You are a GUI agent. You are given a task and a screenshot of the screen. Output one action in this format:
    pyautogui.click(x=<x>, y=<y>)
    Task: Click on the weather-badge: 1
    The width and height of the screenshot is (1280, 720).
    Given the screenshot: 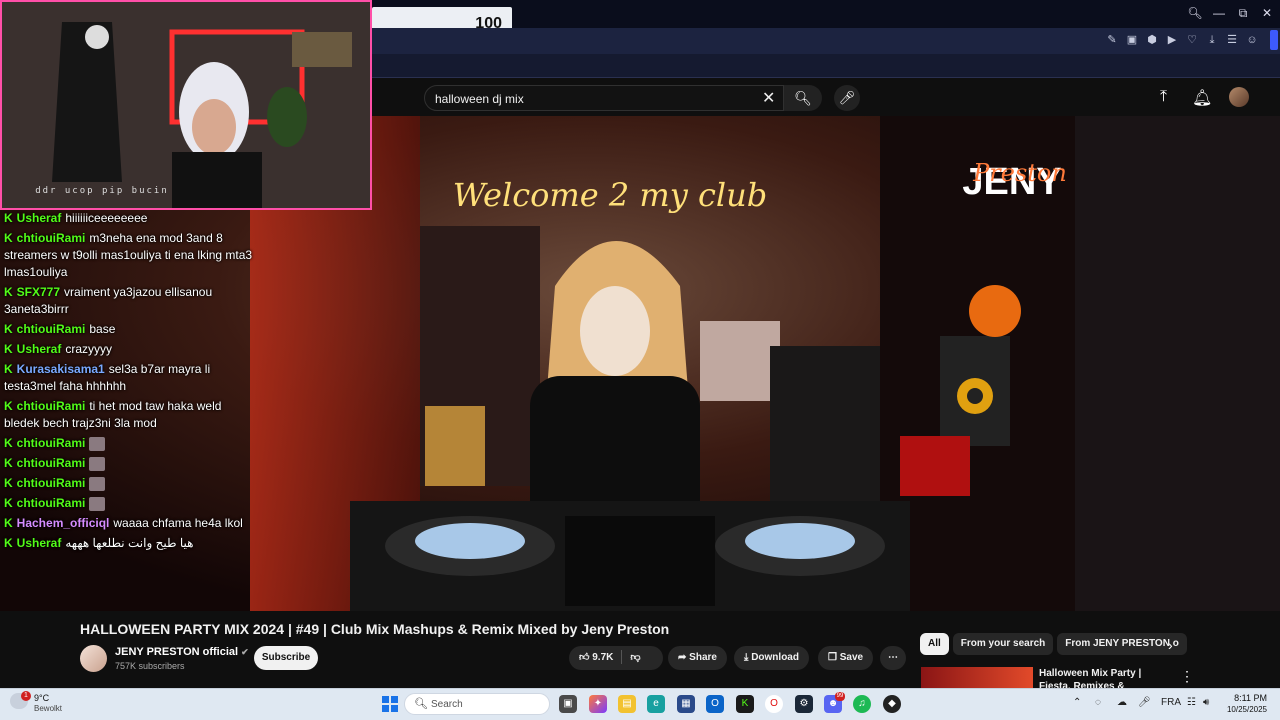 What is the action you would take?
    pyautogui.click(x=26, y=696)
    